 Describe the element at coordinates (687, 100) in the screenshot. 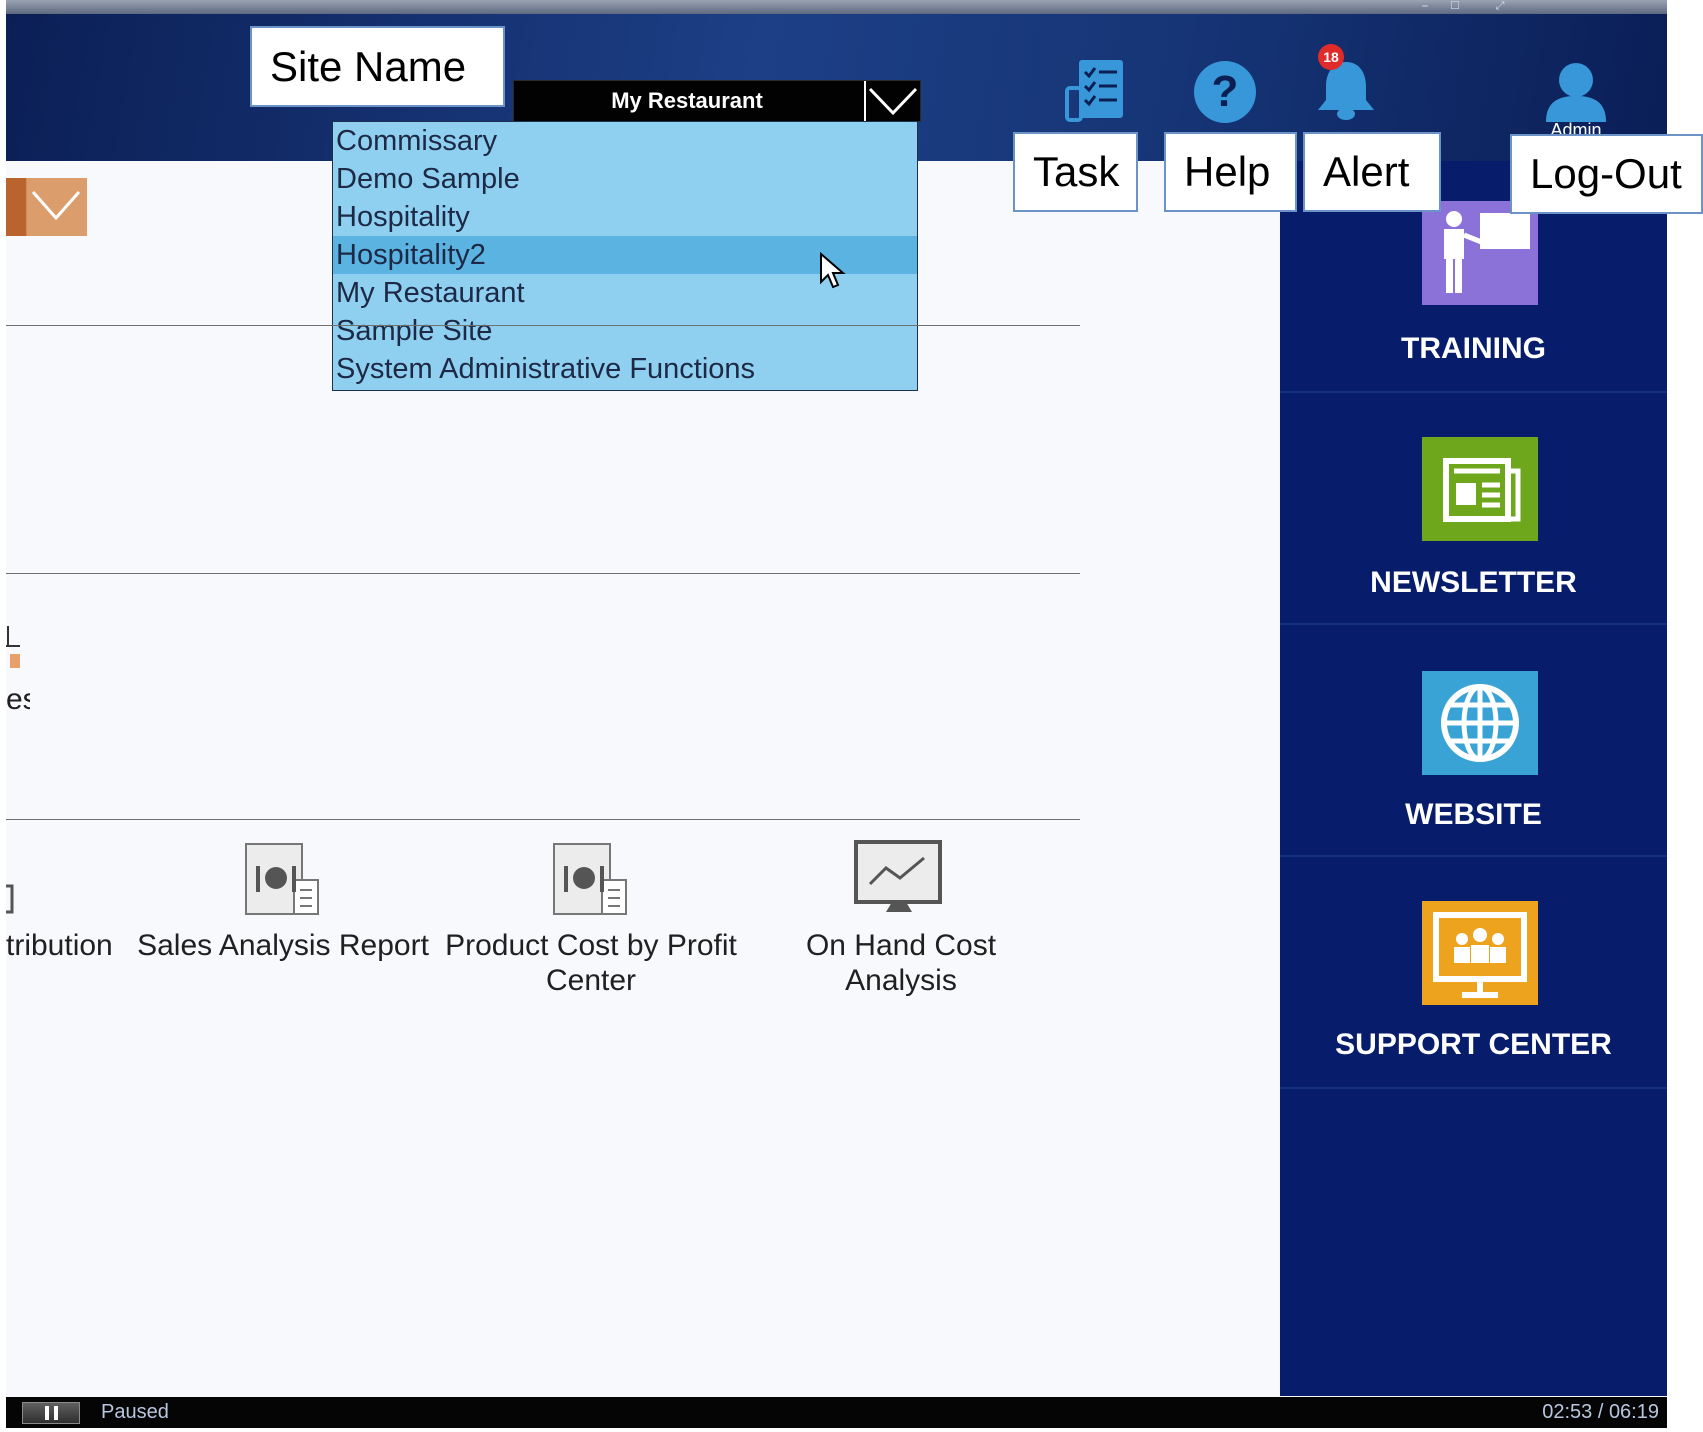

I see `site-select-value: My Restaurant` at that location.